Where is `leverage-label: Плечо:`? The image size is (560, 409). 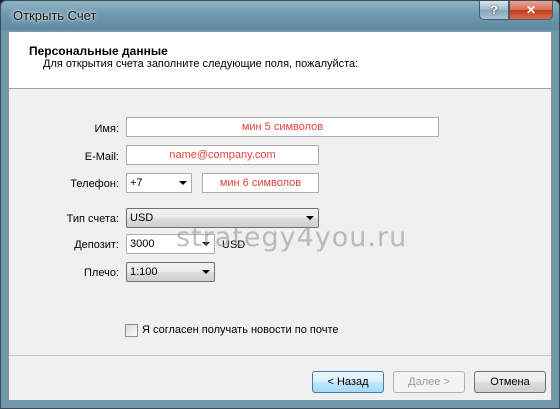 leverage-label: Плечо: is located at coordinates (101, 273).